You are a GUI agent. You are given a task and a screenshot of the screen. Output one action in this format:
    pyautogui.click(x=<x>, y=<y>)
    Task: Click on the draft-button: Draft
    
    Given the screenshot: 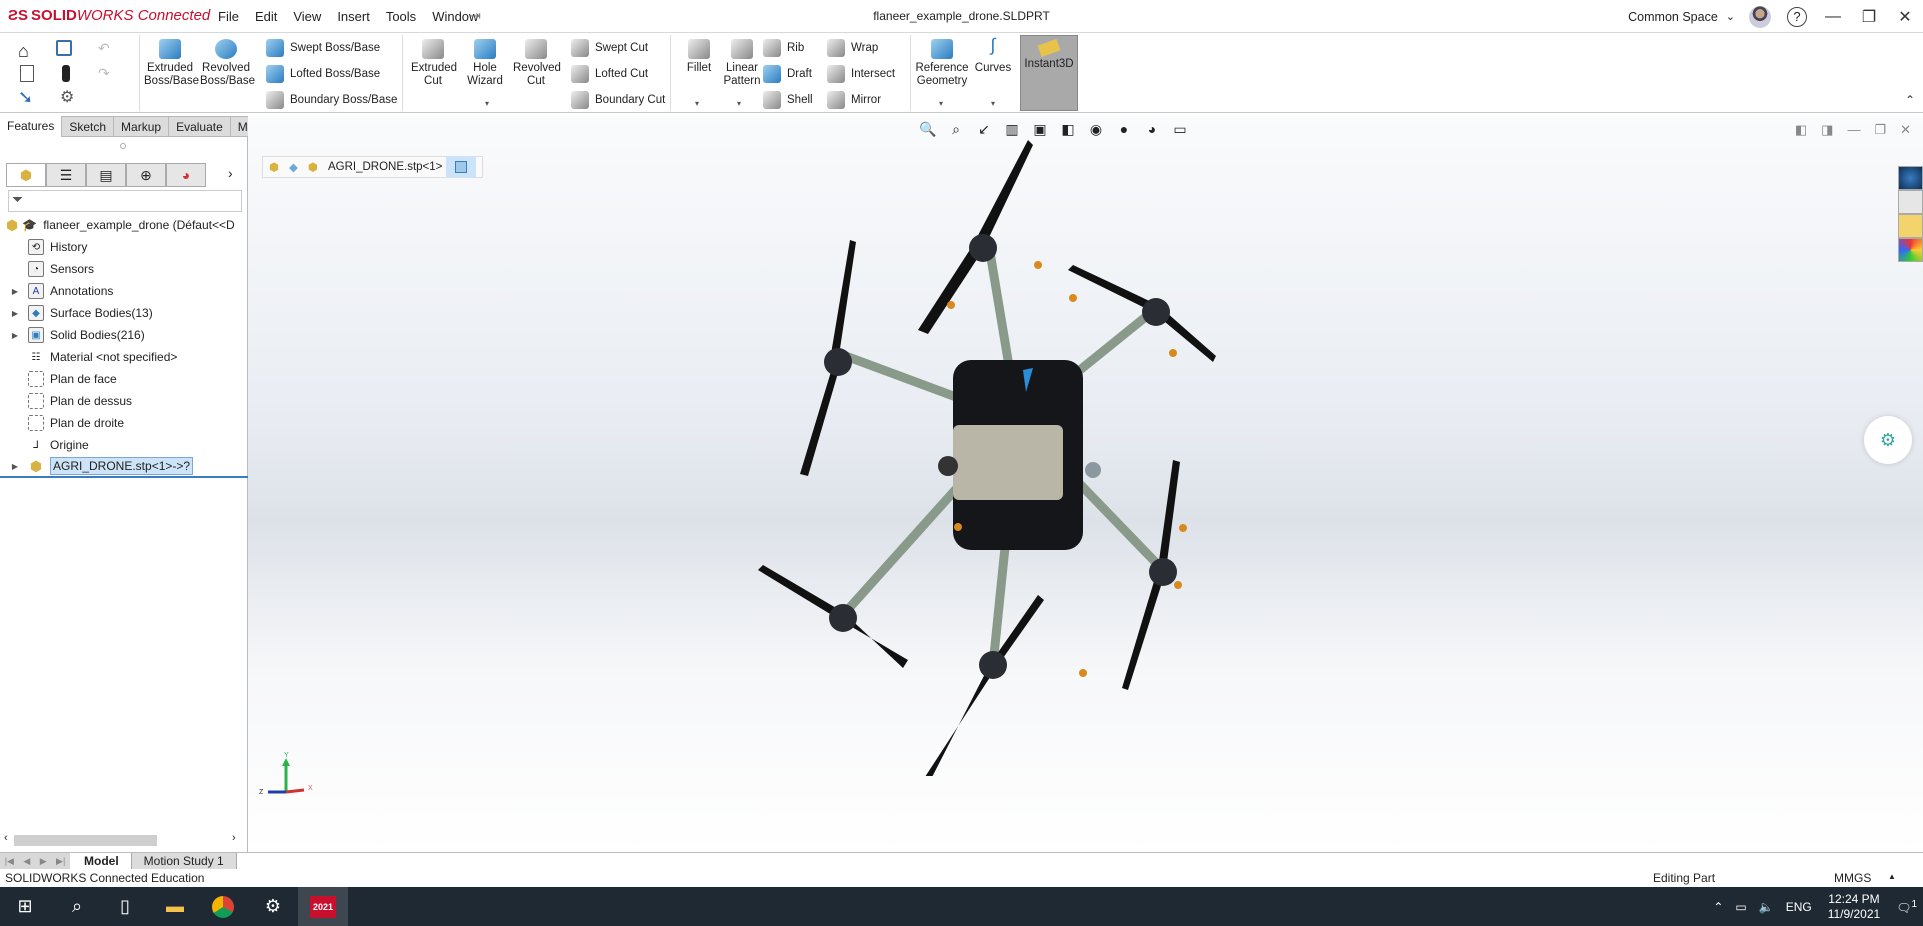 What is the action you would take?
    pyautogui.click(x=787, y=74)
    